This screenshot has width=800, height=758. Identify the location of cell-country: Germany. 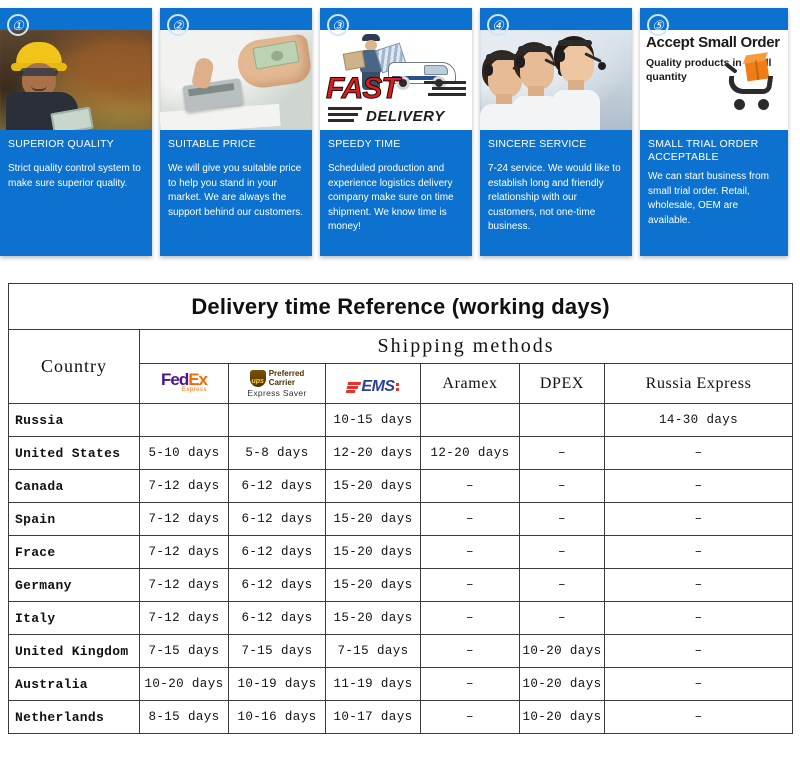
(74, 585).